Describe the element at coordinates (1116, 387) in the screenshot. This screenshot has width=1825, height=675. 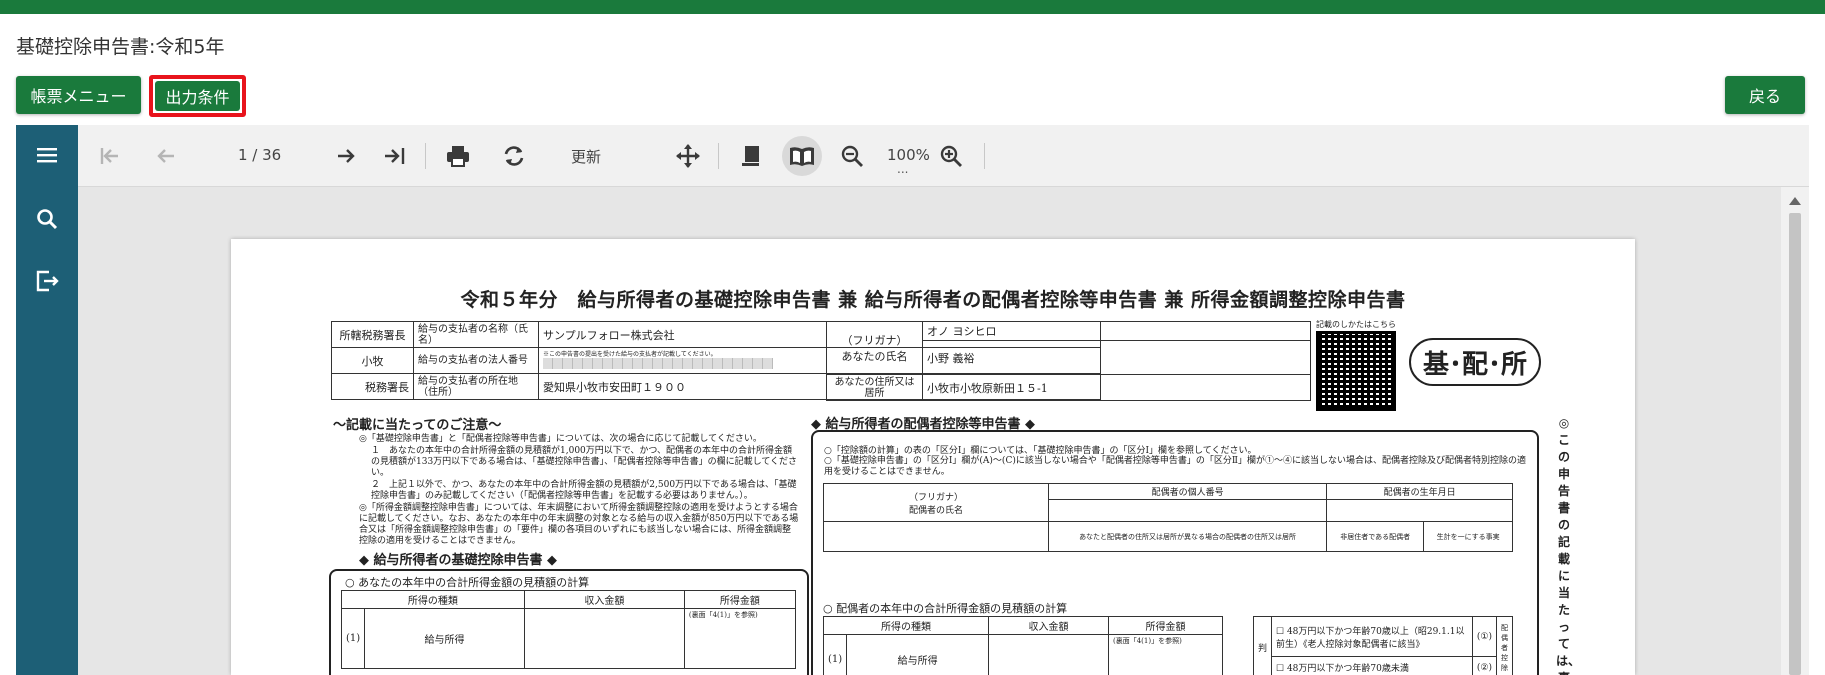
I see `employee-address: 小牧市小牧原新田１５-1` at that location.